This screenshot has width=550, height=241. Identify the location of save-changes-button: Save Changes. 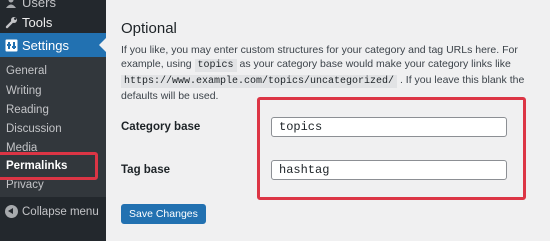
(163, 214).